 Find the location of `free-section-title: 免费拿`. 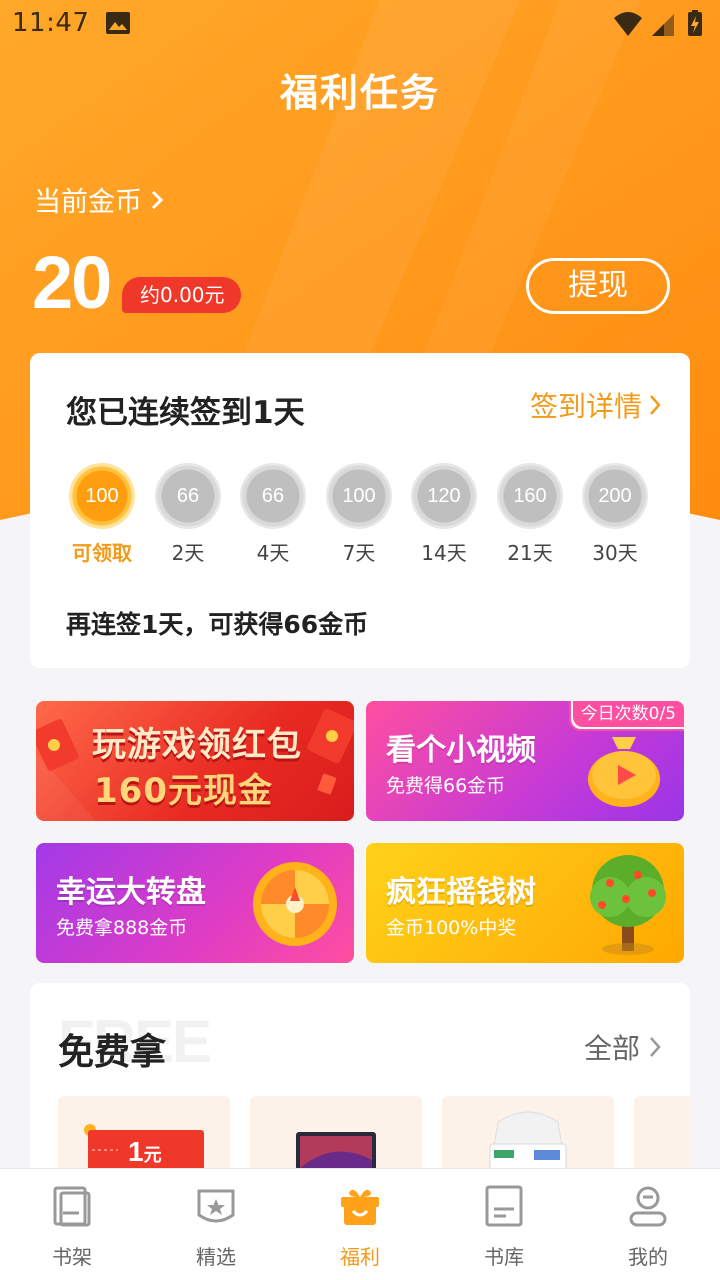

free-section-title: 免费拿 is located at coordinates (112, 1052).